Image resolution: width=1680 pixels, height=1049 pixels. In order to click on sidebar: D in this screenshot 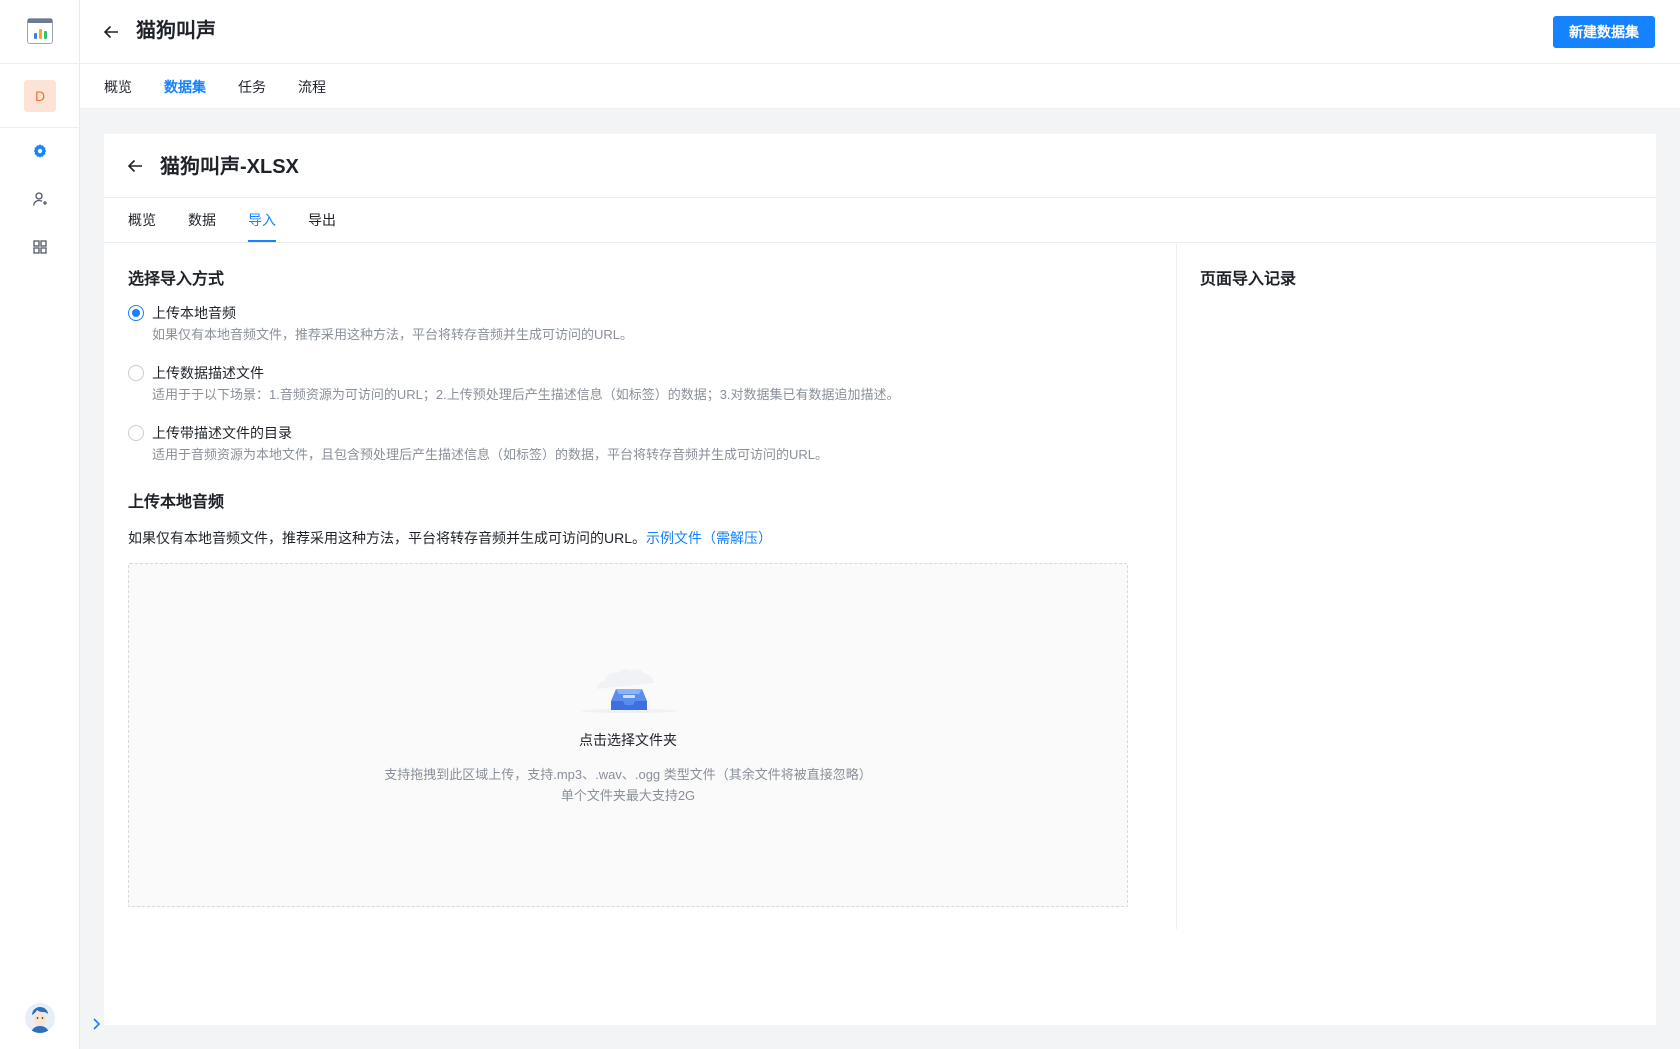, I will do `click(40, 524)`.